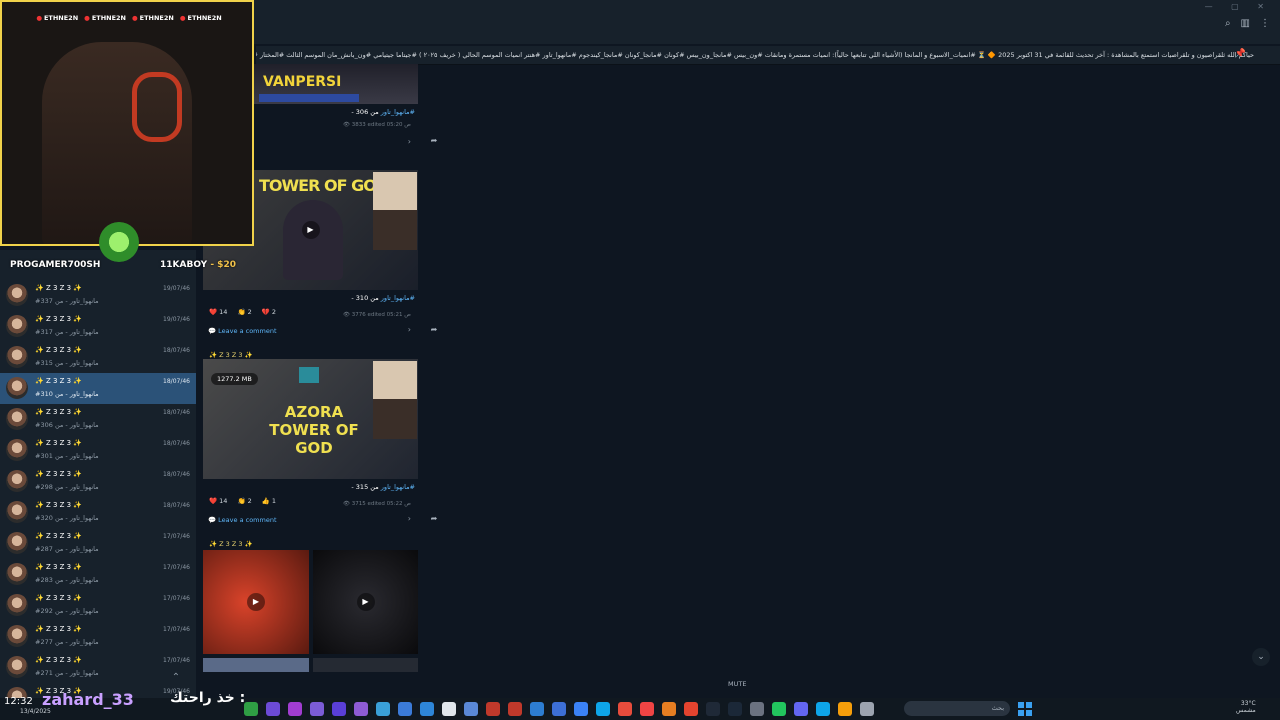 The height and width of the screenshot is (720, 1280). What do you see at coordinates (98, 667) in the screenshot?
I see `chat-list-item: ✨ Z 3 Z 3 ✨ #مانهوا_تاور - من 271 17/07/46` at bounding box center [98, 667].